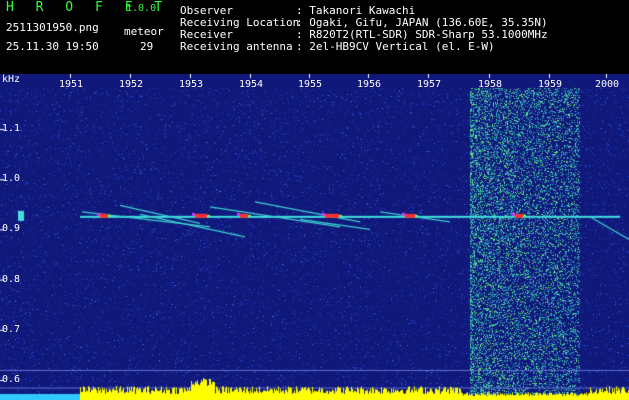  Describe the element at coordinates (395, 46) in the screenshot. I see `info-value-antenna: : 2el-HB9CV Vertical (el. E-W)` at that location.